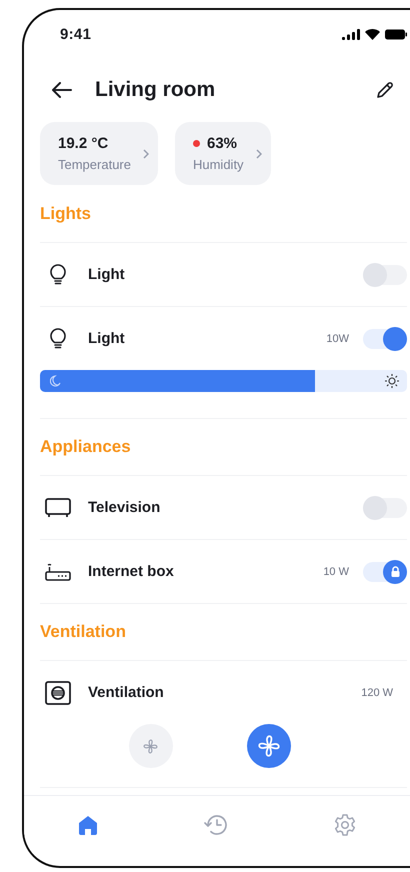 The width and height of the screenshot is (410, 872). What do you see at coordinates (62, 90) in the screenshot?
I see `back-arrow-icon` at bounding box center [62, 90].